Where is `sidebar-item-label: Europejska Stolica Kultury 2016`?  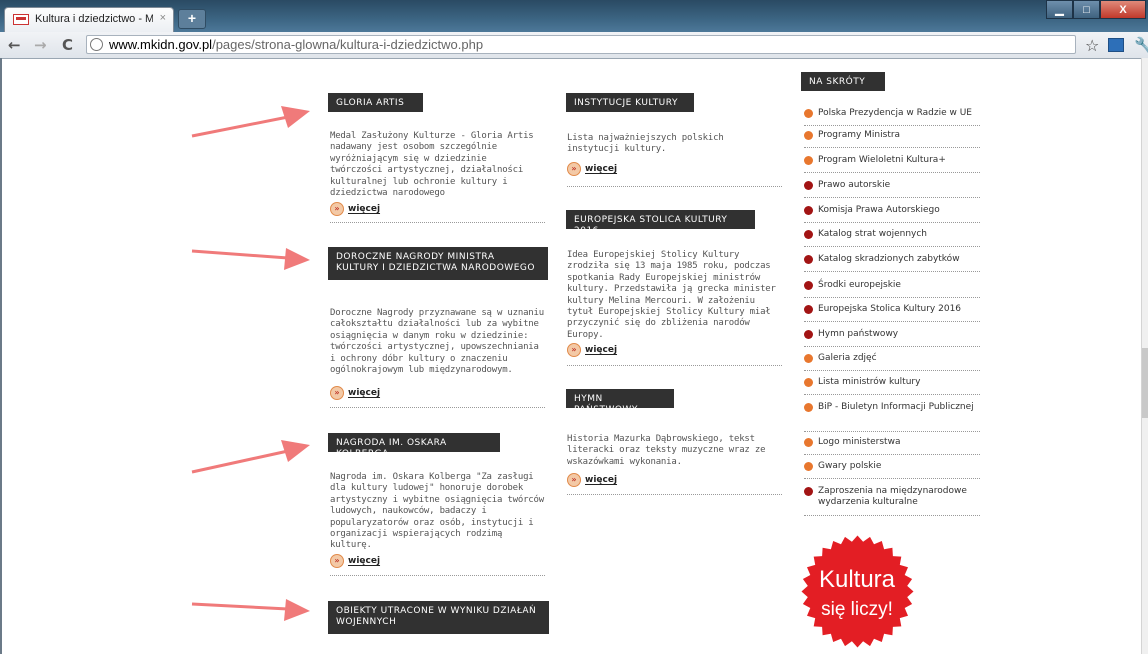 sidebar-item-label: Europejska Stolica Kultury 2016 is located at coordinates (890, 309).